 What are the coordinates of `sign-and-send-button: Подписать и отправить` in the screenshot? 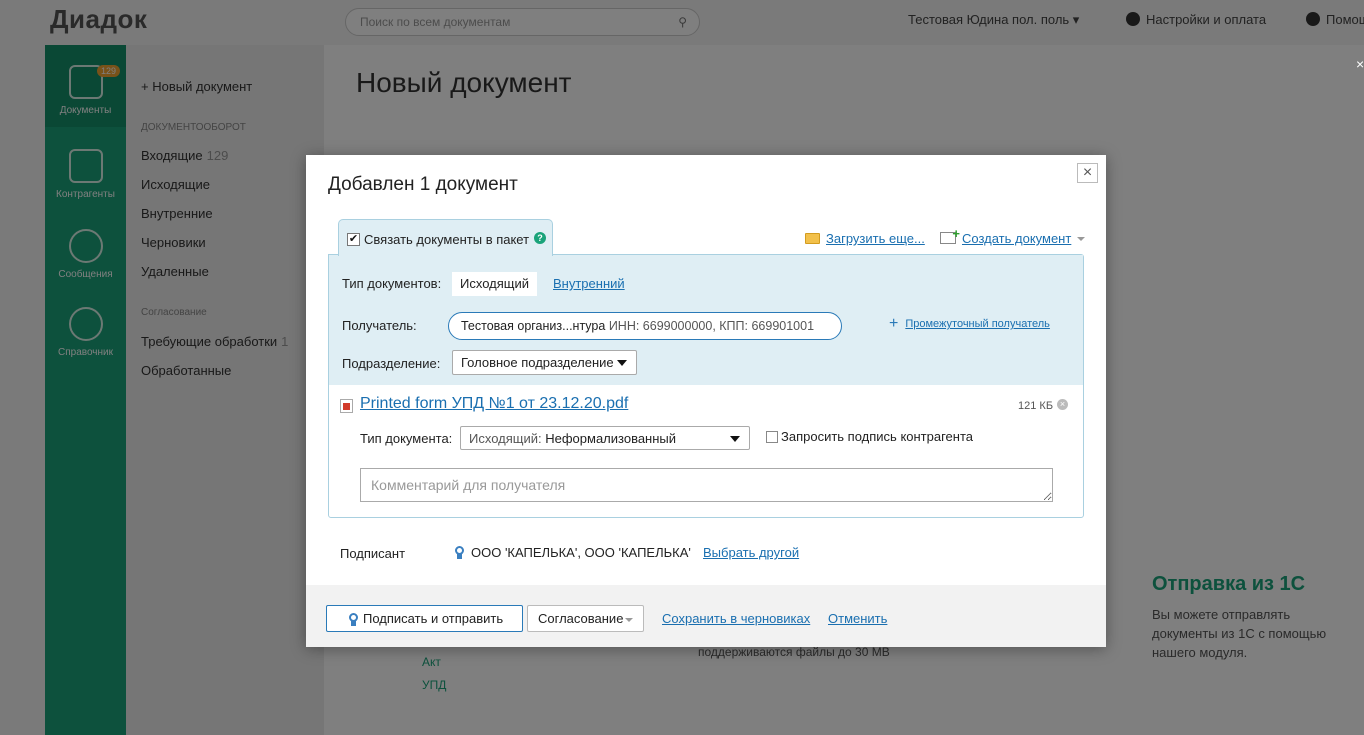 It's located at (424, 618).